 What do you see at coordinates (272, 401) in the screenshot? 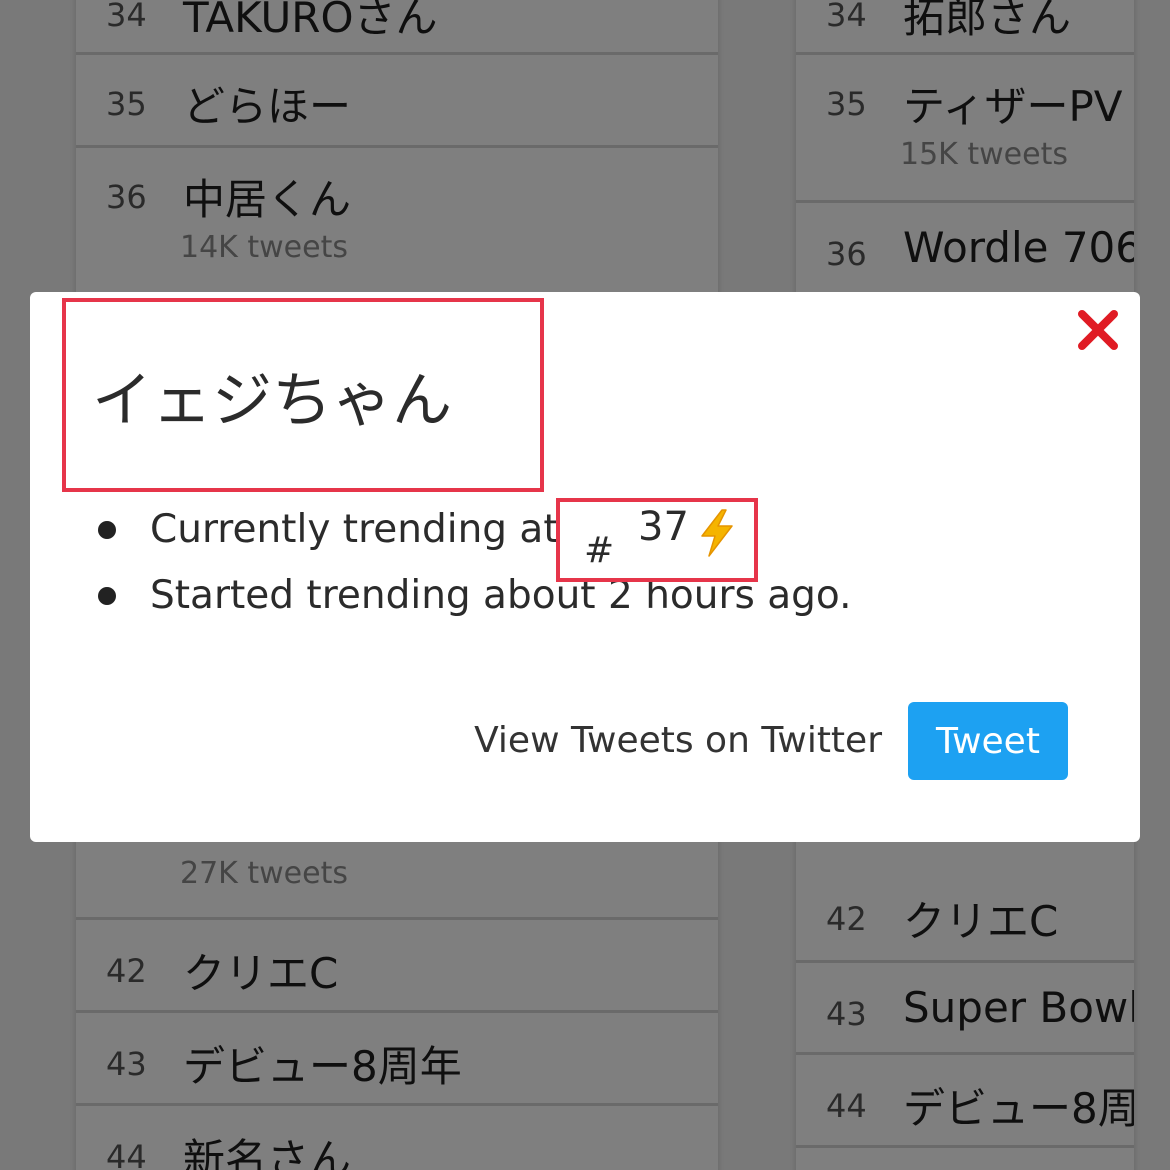
I see `modal-title: イェジちゃん` at bounding box center [272, 401].